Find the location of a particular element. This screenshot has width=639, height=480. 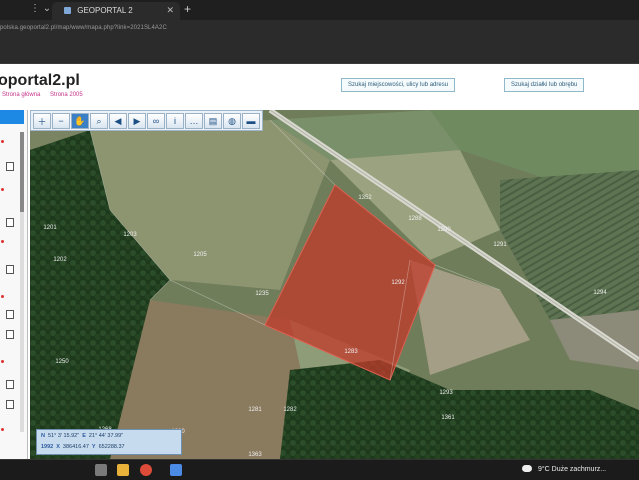

layers-panel is located at coordinates (14, 284).